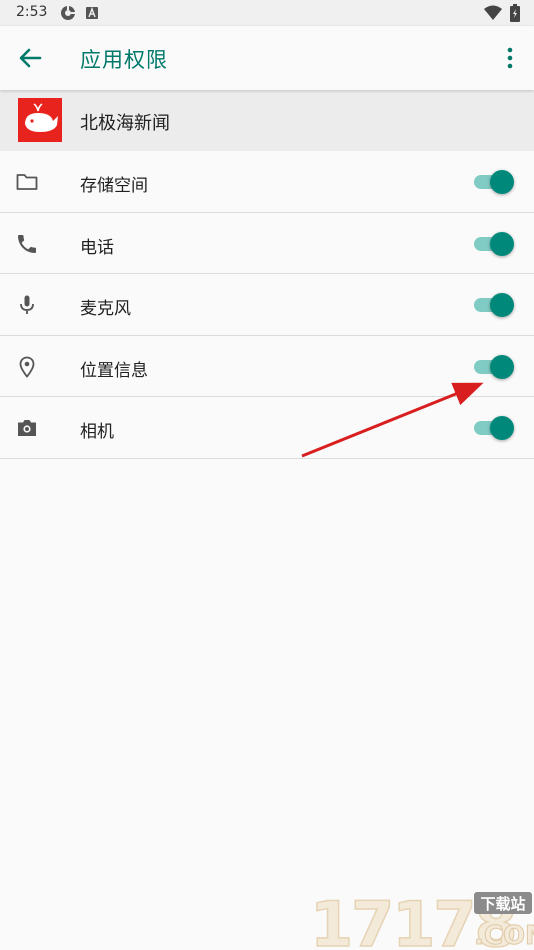  Describe the element at coordinates (68, 12) in the screenshot. I see `sync-status-icon` at that location.